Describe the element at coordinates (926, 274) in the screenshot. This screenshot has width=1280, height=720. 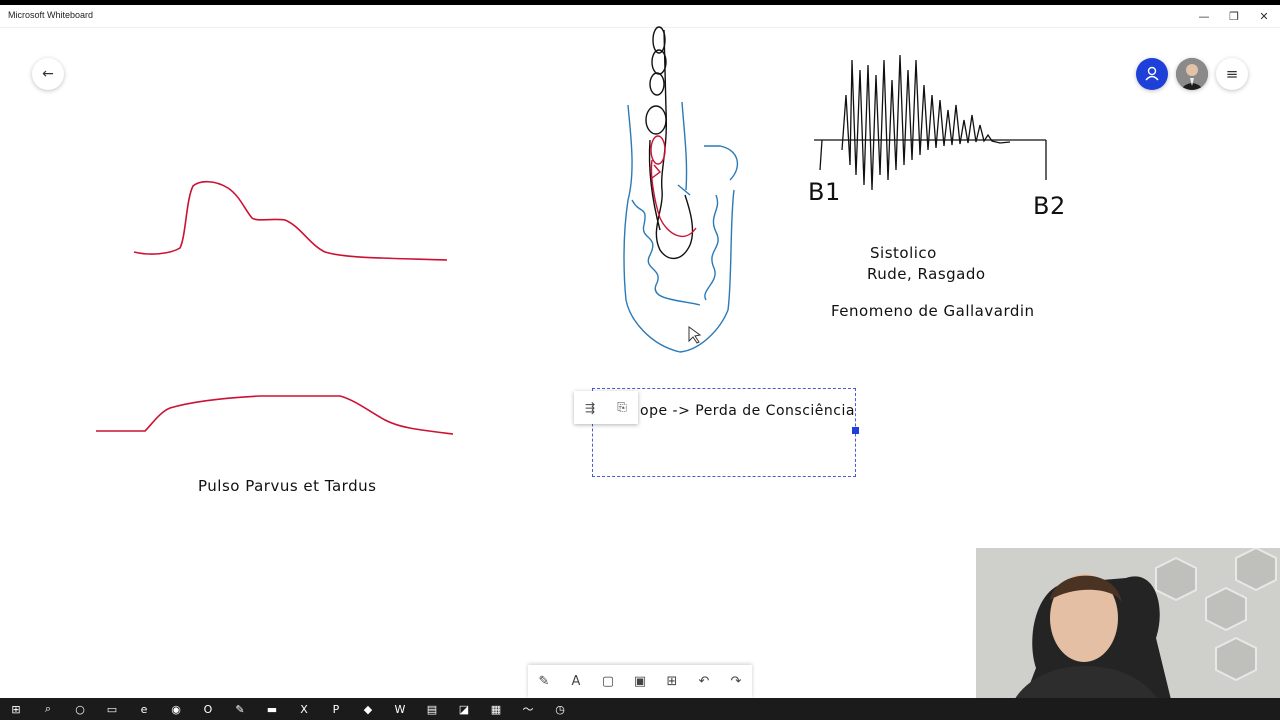
I see `rude-label: Rude, Rasgado` at that location.